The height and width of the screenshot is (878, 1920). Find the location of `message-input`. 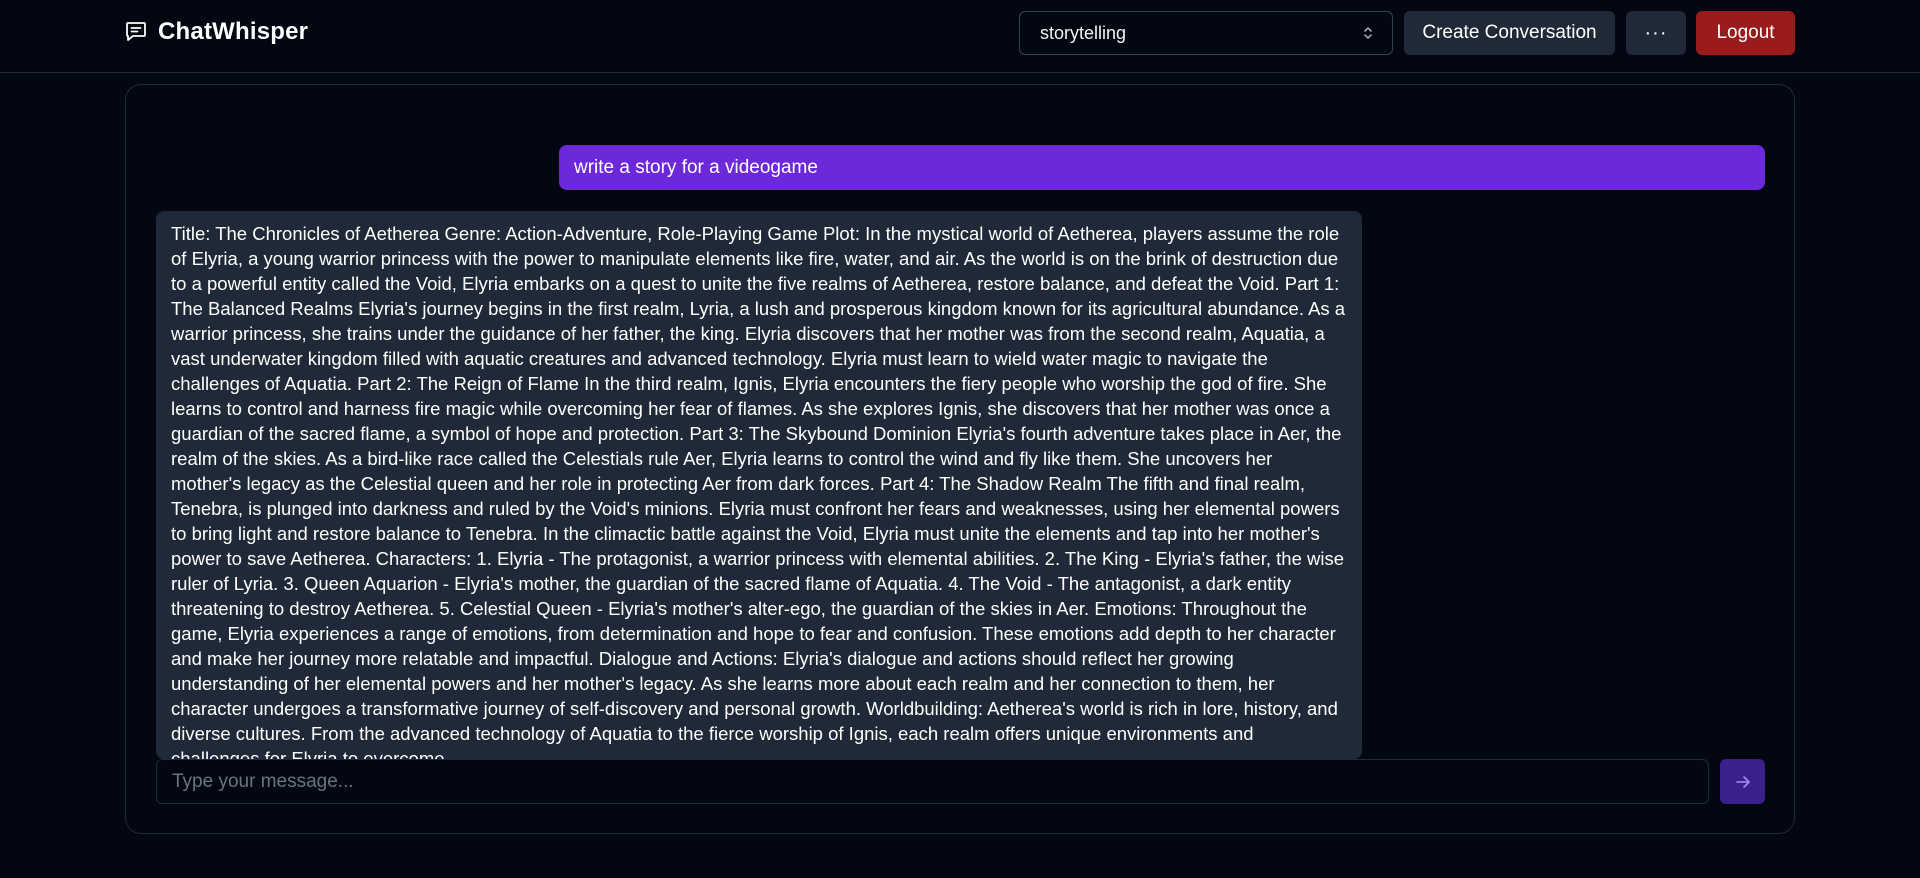

message-input is located at coordinates (932, 781).